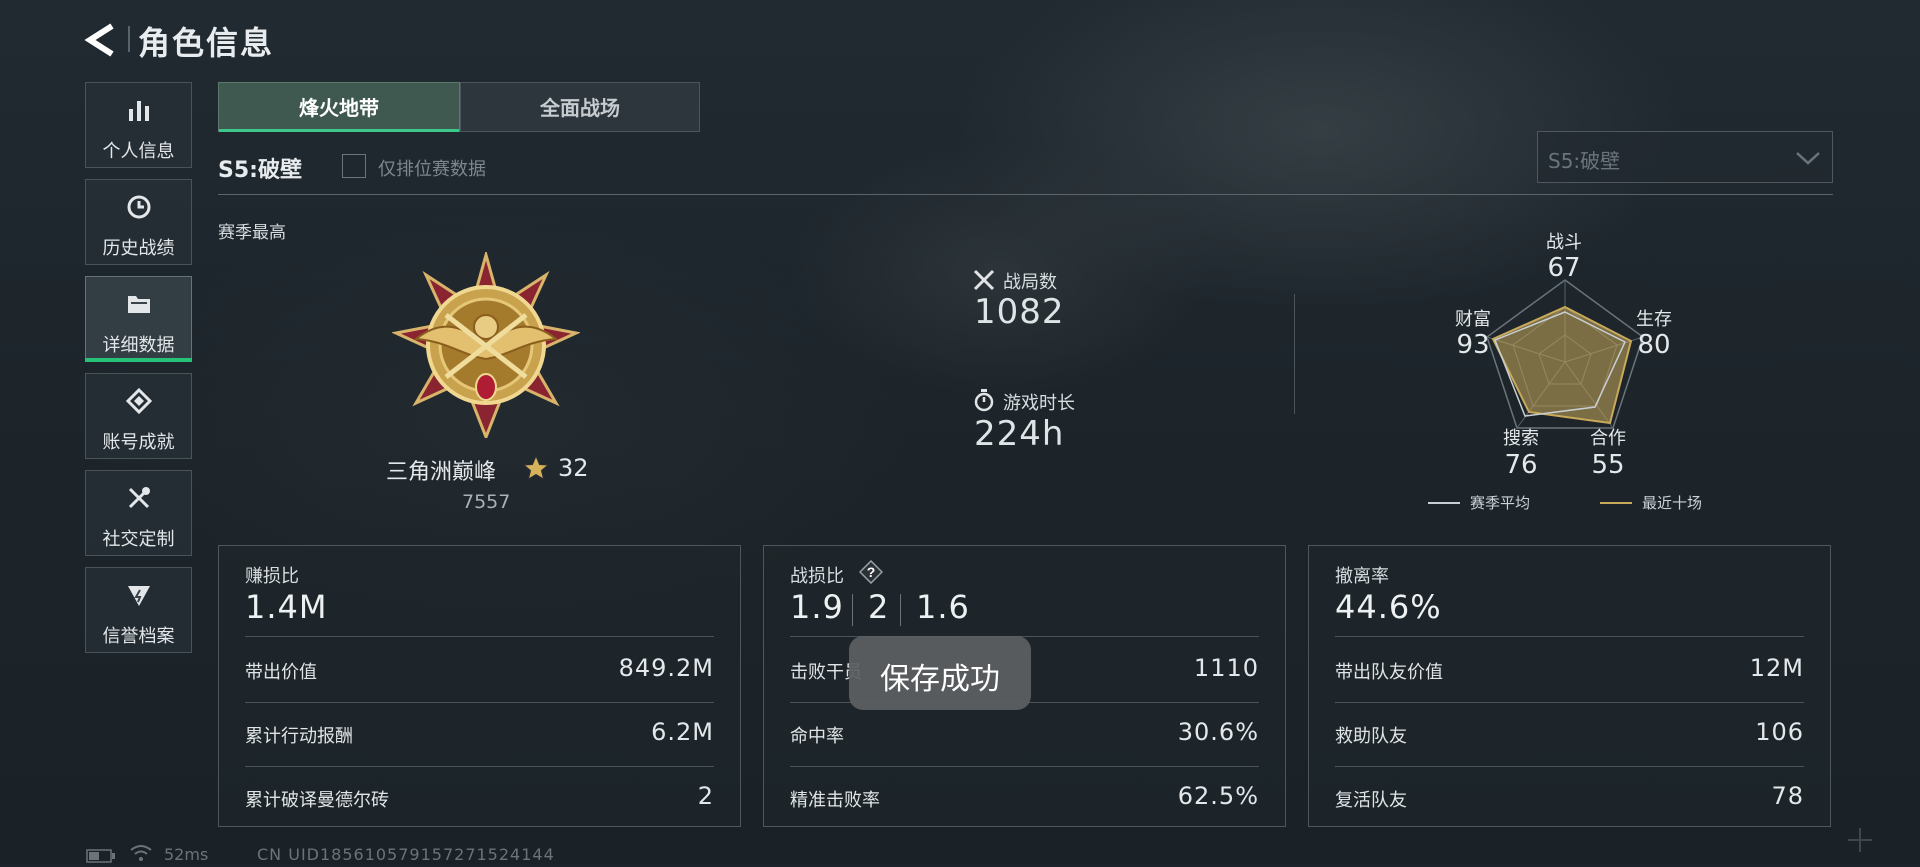 This screenshot has height=867, width=1920. I want to click on tab-fenghuo-zone: 烽火地带, so click(339, 107).